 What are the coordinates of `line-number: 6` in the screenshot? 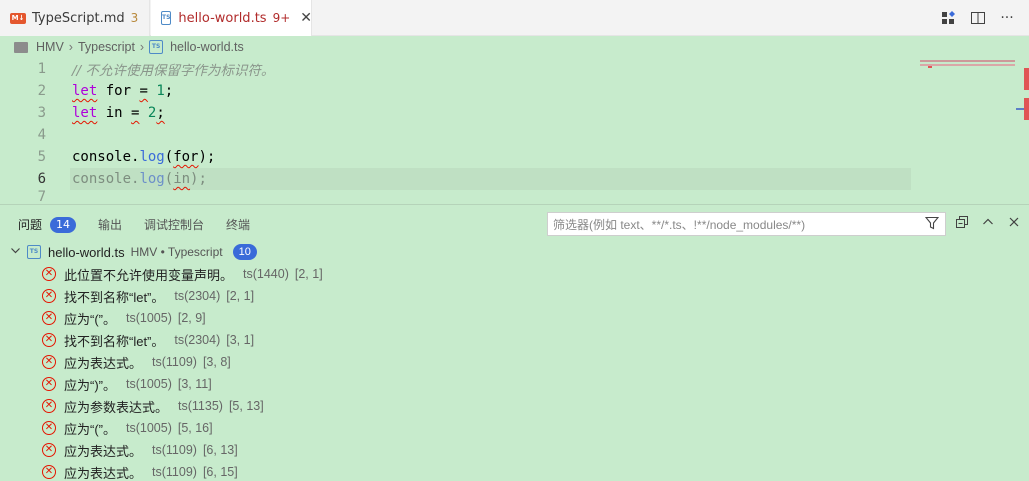 It's located at (41, 179).